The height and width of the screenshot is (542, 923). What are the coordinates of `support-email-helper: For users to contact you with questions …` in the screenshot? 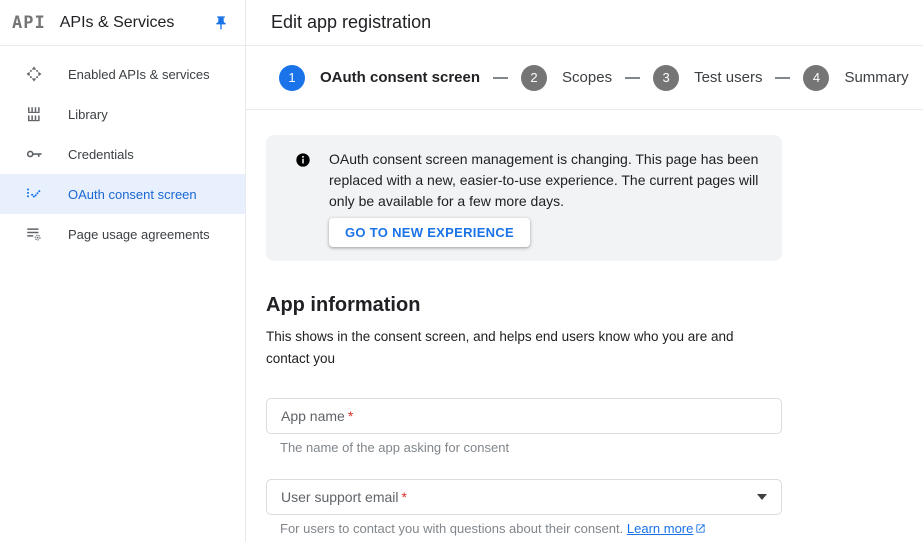 It's located at (531, 529).